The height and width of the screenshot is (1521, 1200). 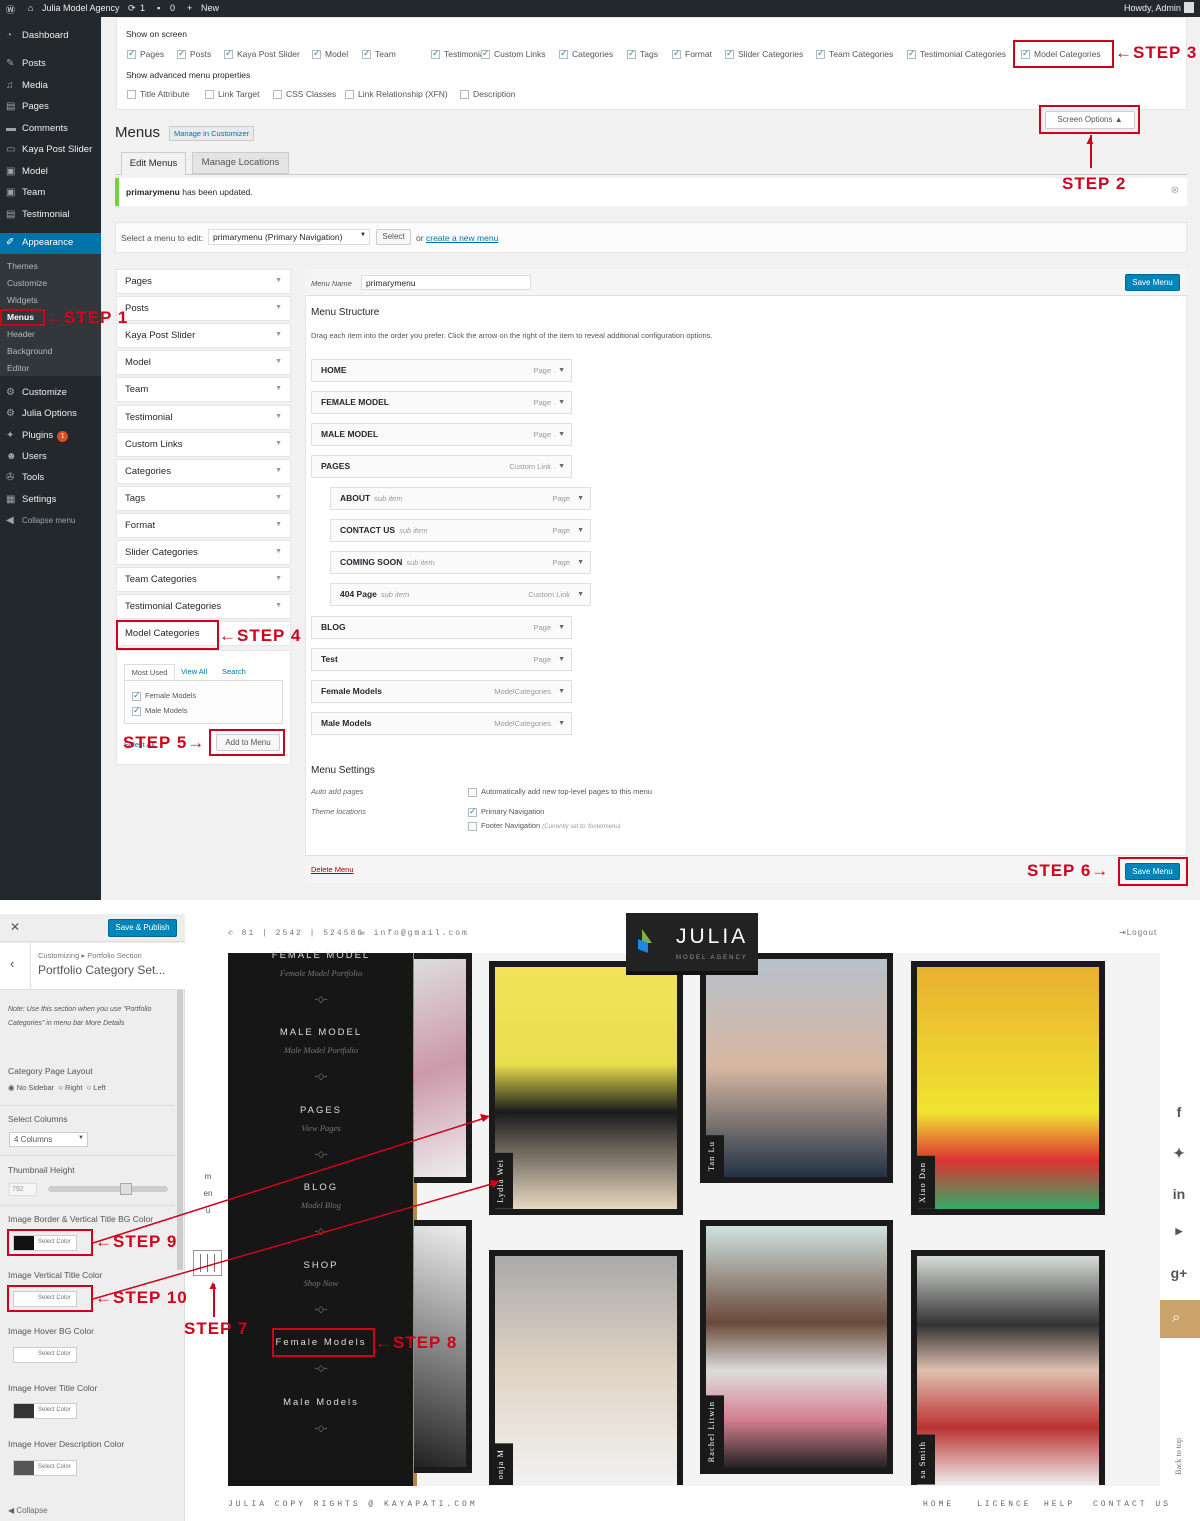 I want to click on menu-item: Test Page ▼, so click(x=441, y=659).